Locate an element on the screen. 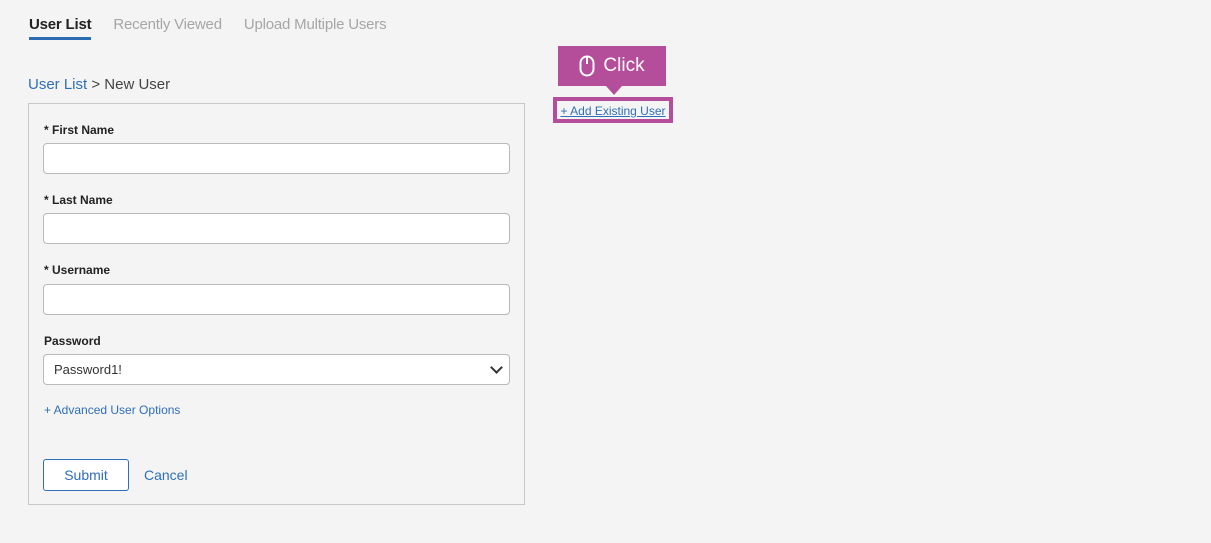  username-label: * Username is located at coordinates (77, 270).